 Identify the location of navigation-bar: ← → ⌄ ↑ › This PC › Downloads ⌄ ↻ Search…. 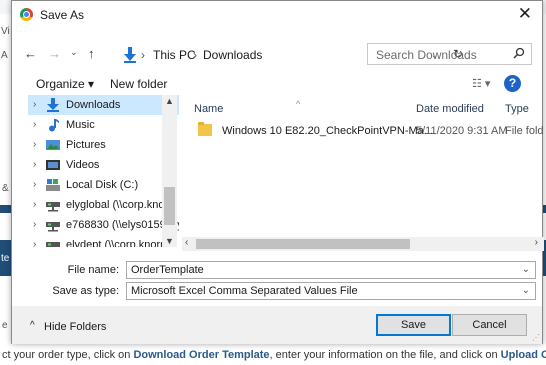
(277, 54).